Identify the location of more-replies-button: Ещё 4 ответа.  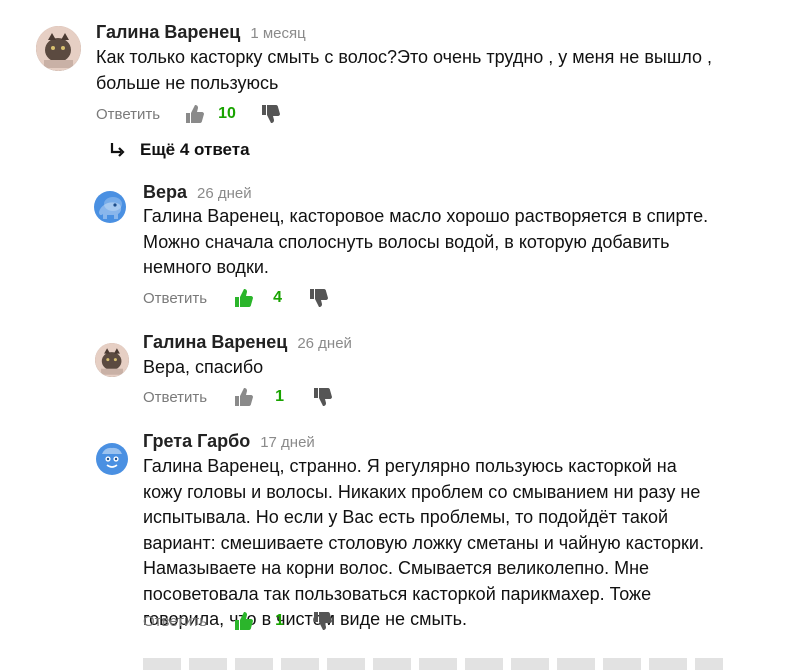
(179, 150).